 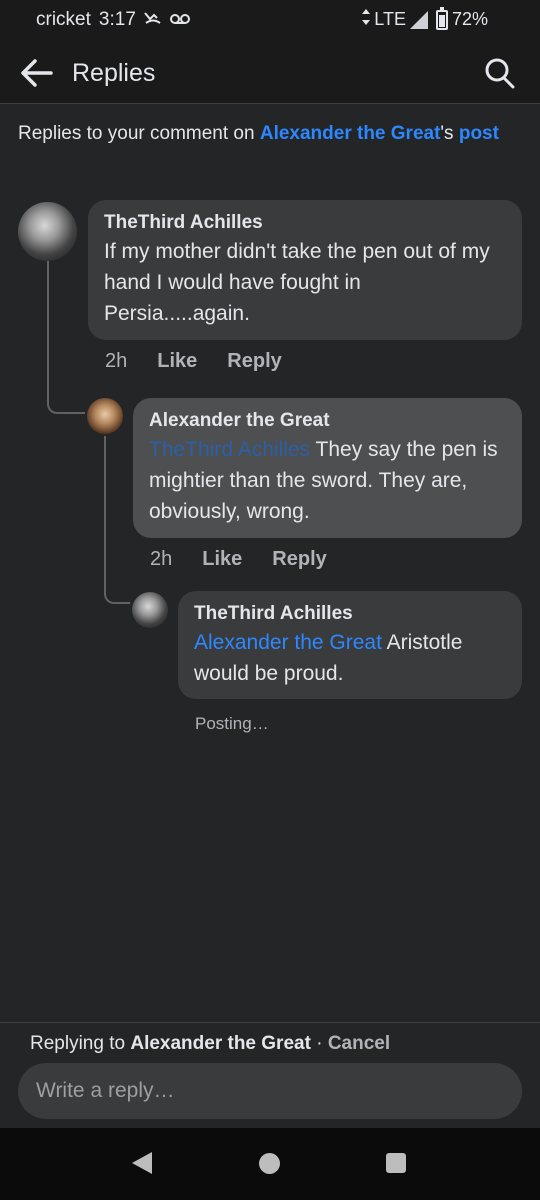 What do you see at coordinates (153, 20) in the screenshot?
I see `missed-call-icon` at bounding box center [153, 20].